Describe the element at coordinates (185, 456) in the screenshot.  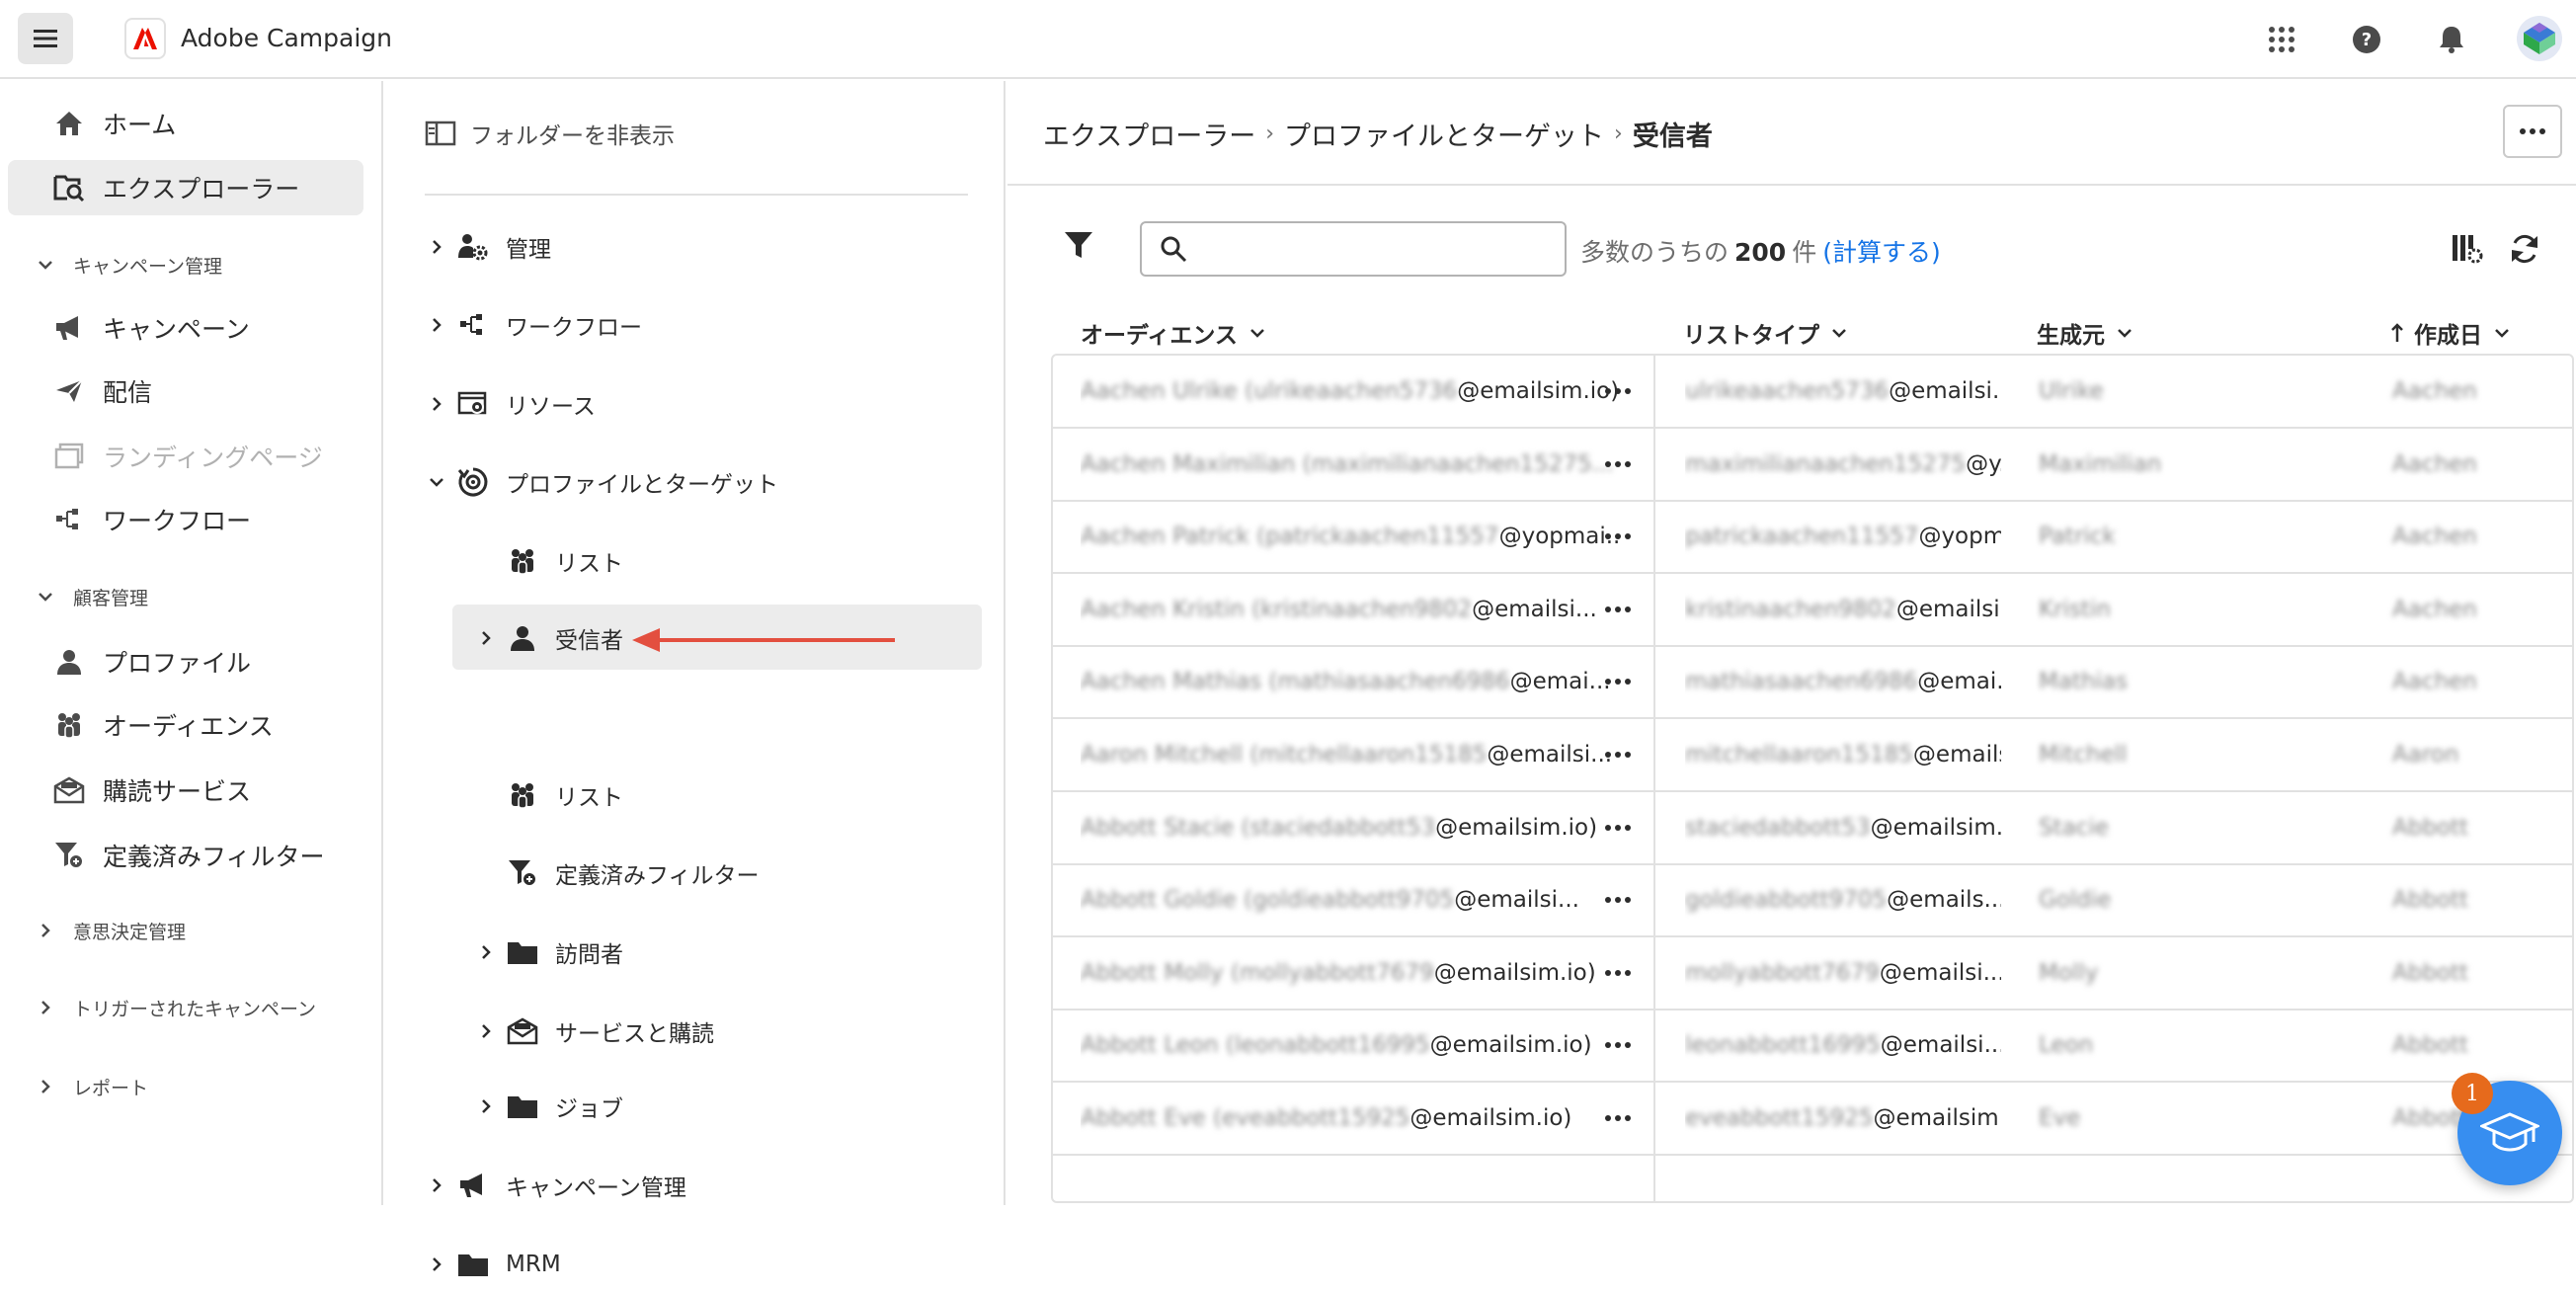
I see `nav-item-landing-pages: ランディングページ` at that location.